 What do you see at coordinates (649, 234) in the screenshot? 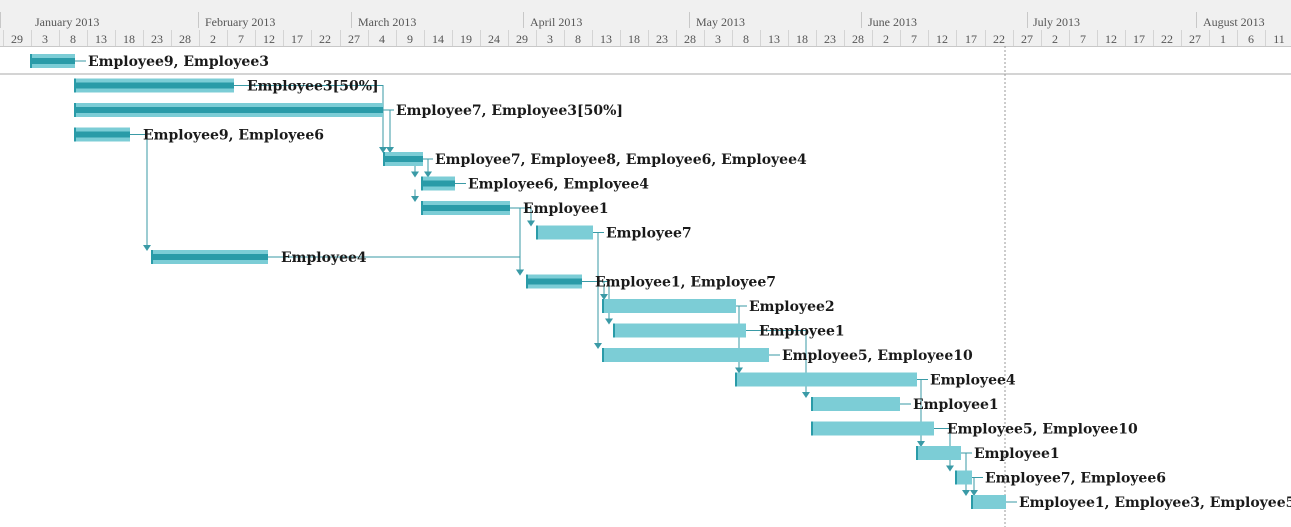
I see `task-resource-label: Employee7` at bounding box center [649, 234].